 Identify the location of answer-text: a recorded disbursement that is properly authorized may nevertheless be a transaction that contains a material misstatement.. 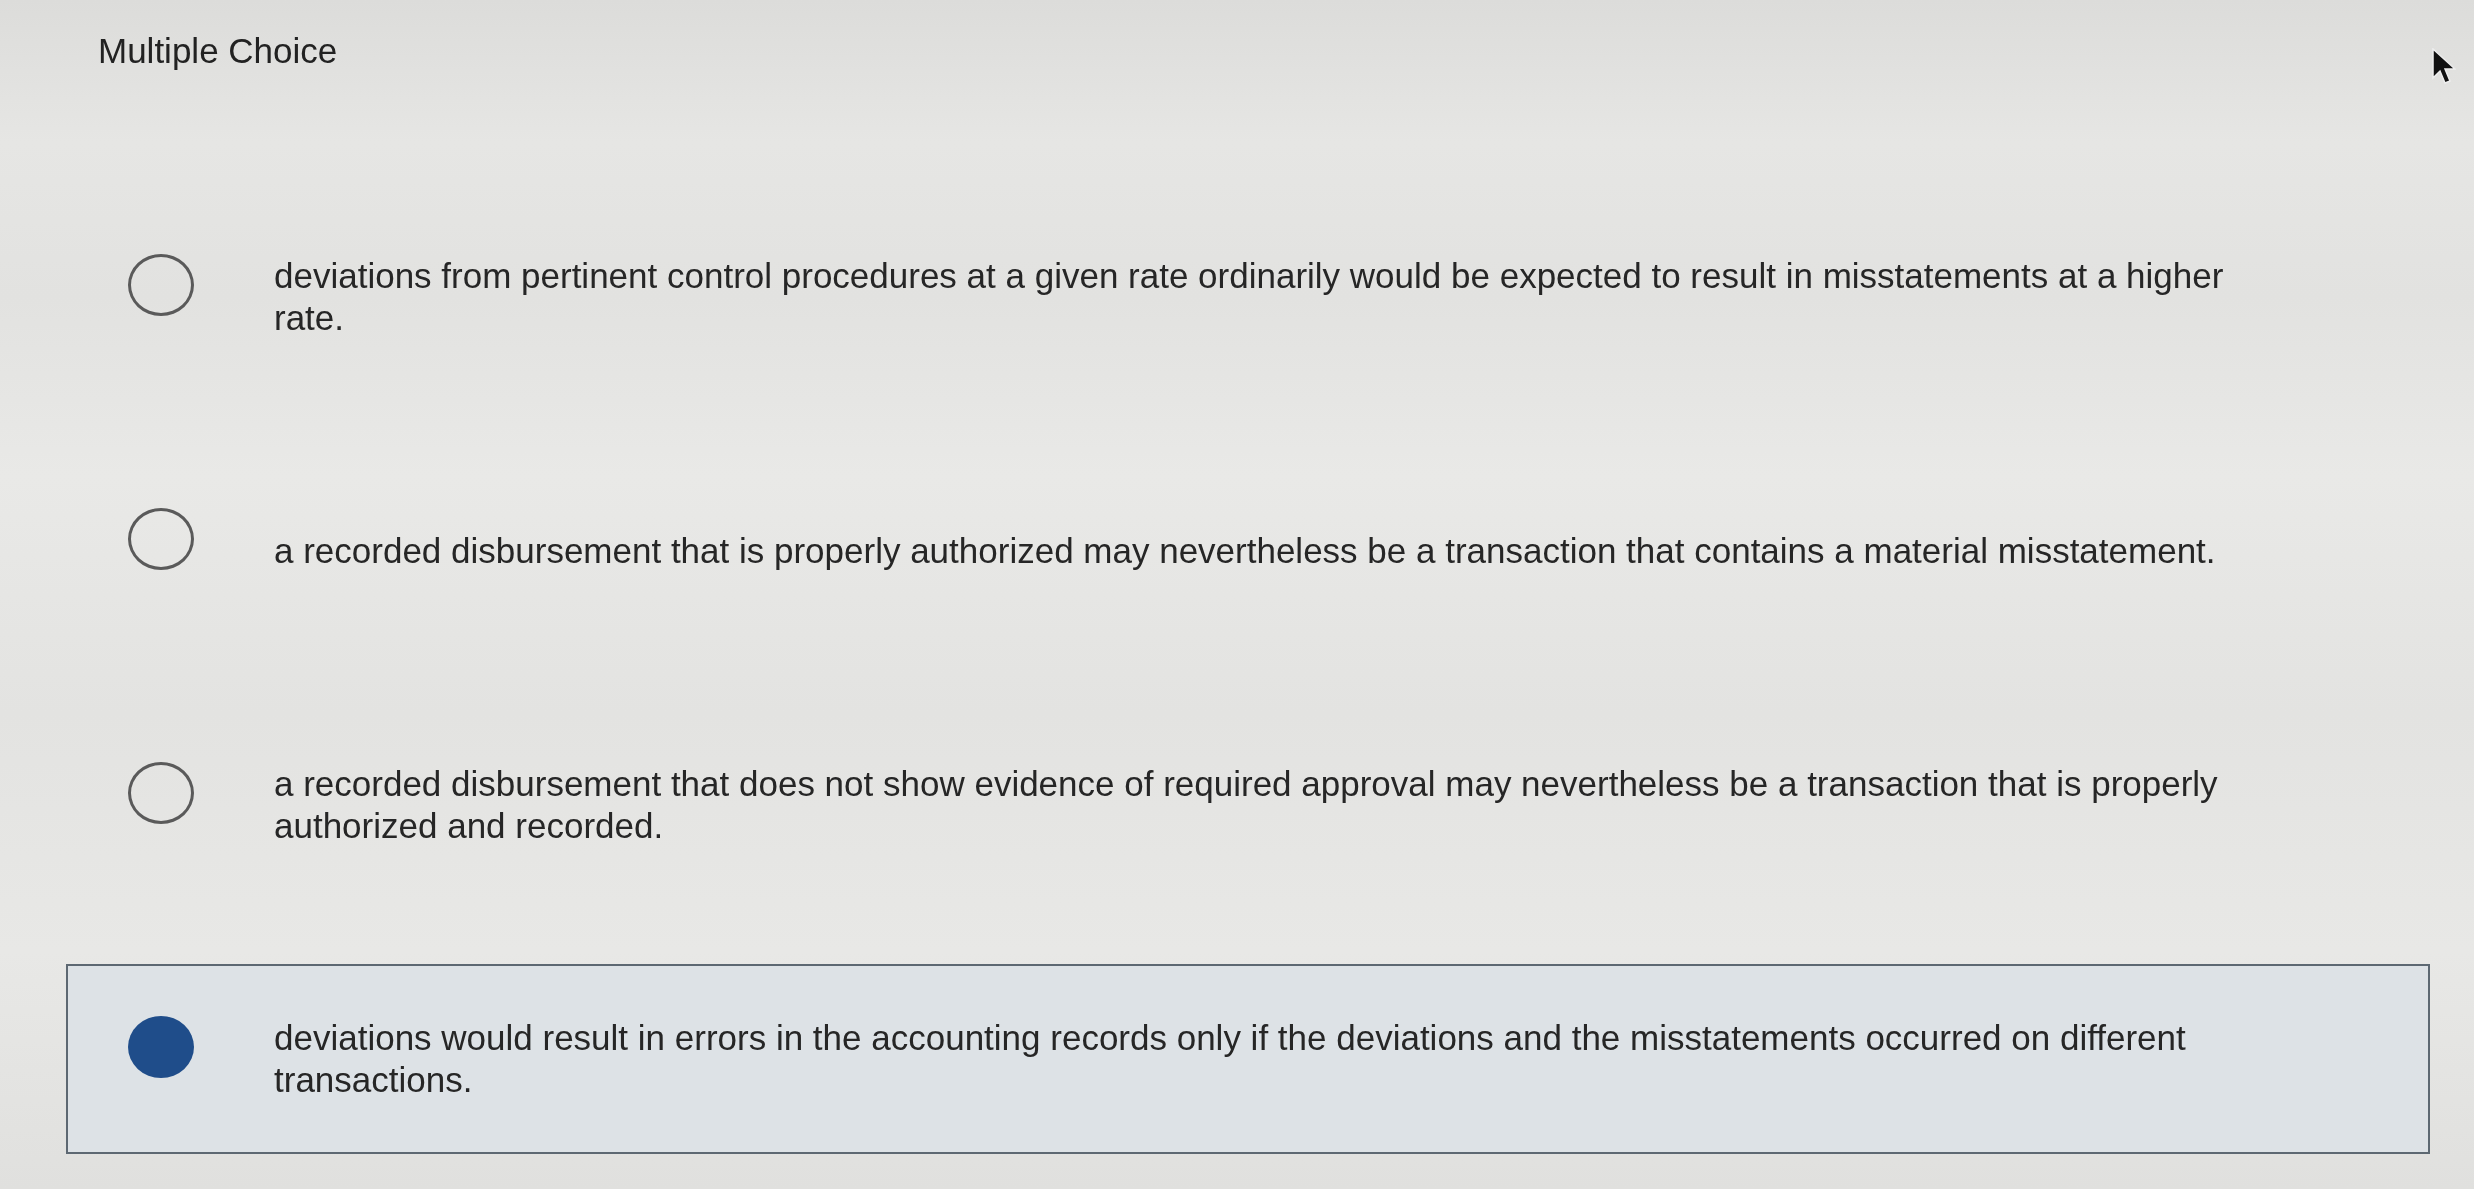
(1245, 551).